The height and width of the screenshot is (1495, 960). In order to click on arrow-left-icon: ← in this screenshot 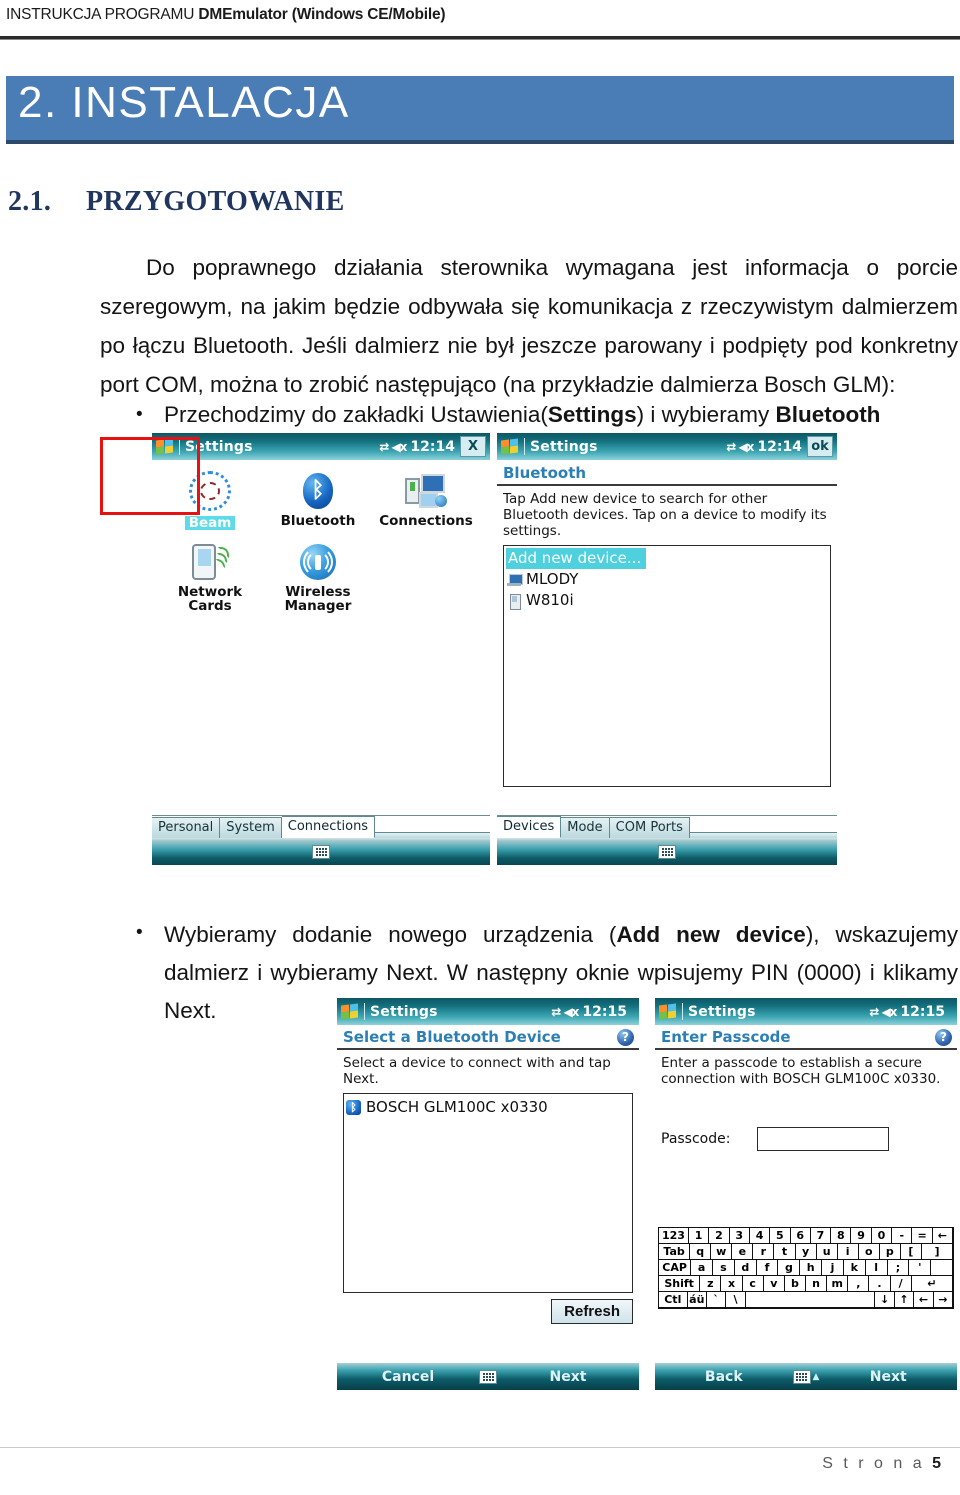, I will do `click(923, 1299)`.